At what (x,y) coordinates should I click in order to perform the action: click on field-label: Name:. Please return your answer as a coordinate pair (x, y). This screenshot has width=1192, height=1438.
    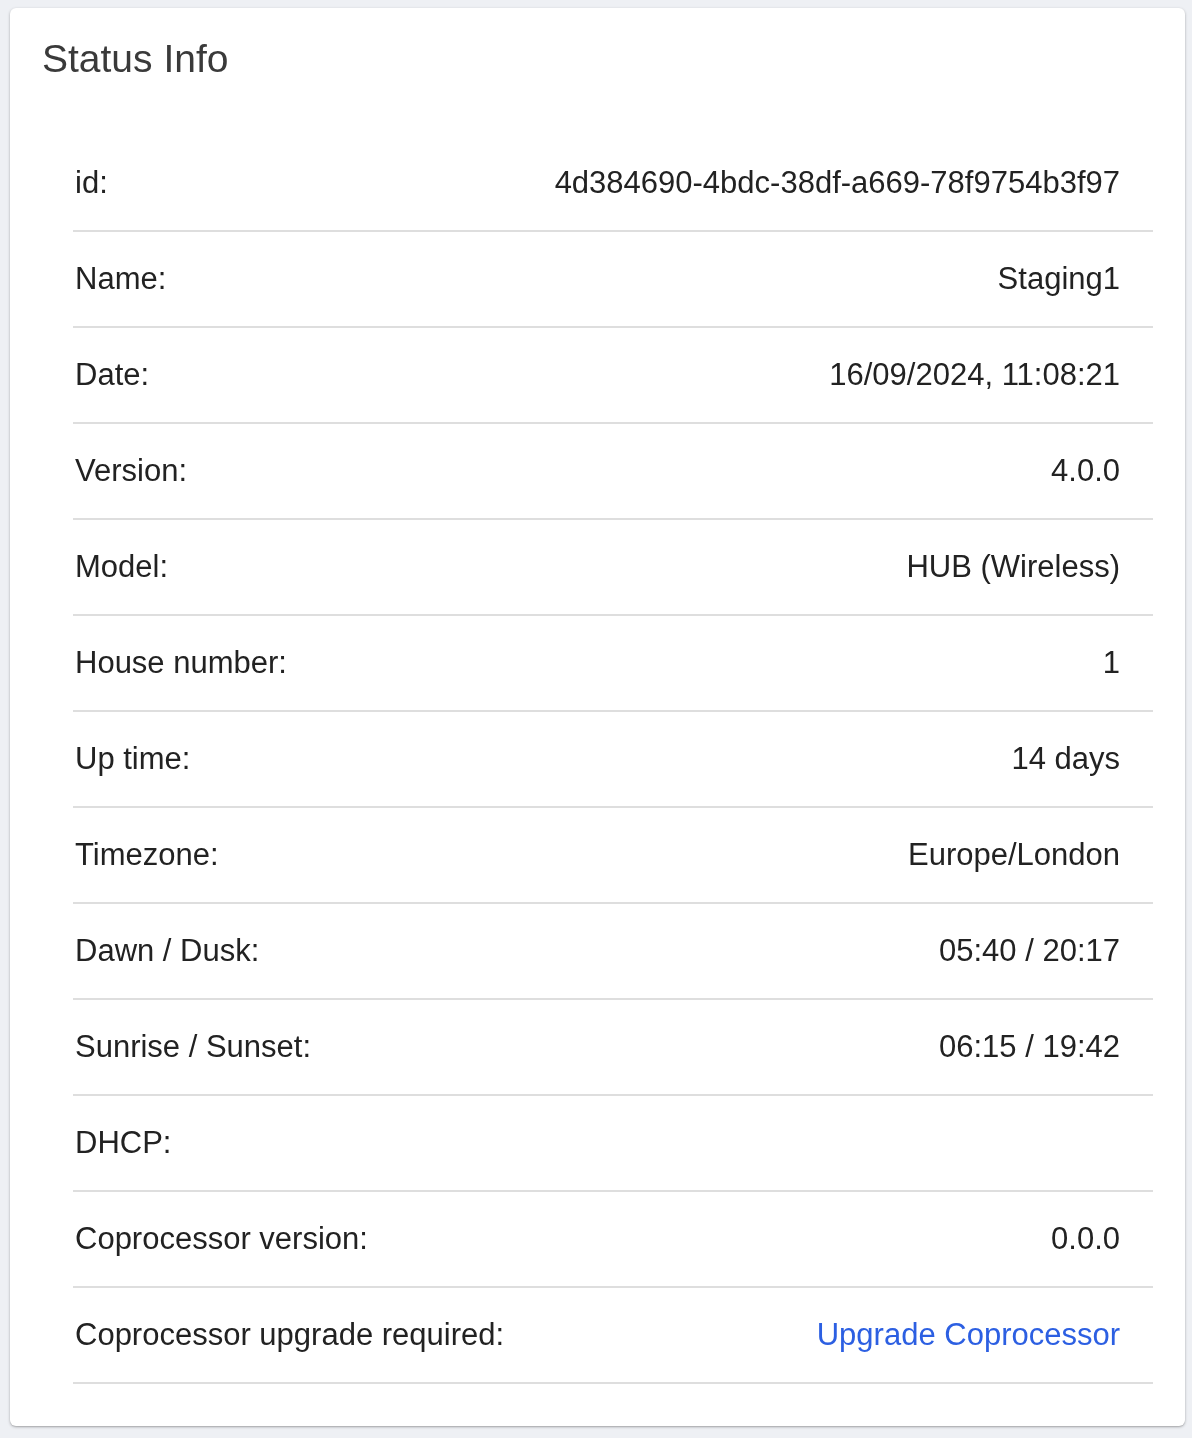
    Looking at the image, I should click on (121, 279).